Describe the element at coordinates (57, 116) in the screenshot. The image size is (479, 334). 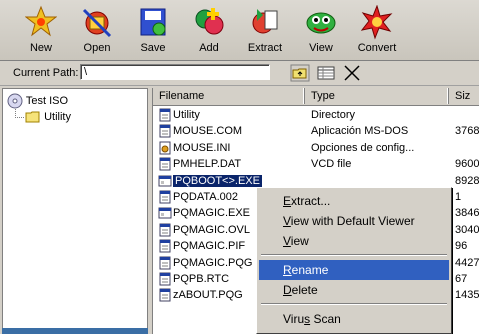
I see `tree-child-label: Utility` at that location.